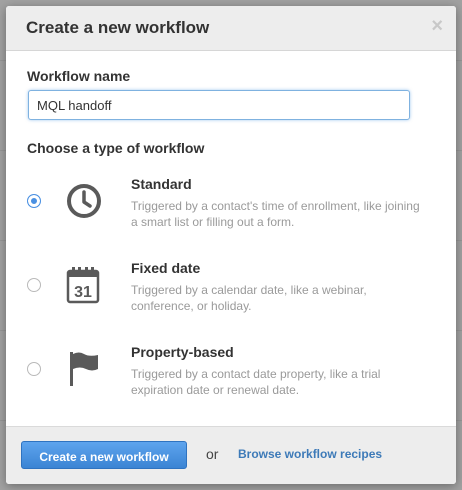 This screenshot has width=462, height=490. Describe the element at coordinates (166, 268) in the screenshot. I see `option-title-fixed-date: Fixed date` at that location.